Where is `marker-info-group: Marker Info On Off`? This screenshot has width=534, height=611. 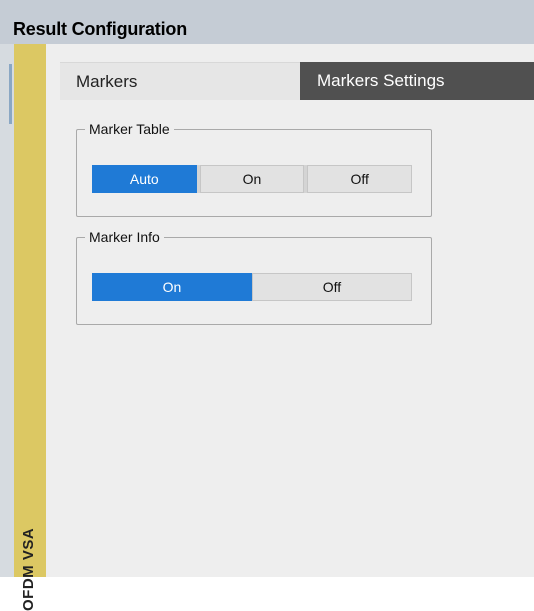
marker-info-group: Marker Info On Off is located at coordinates (254, 276).